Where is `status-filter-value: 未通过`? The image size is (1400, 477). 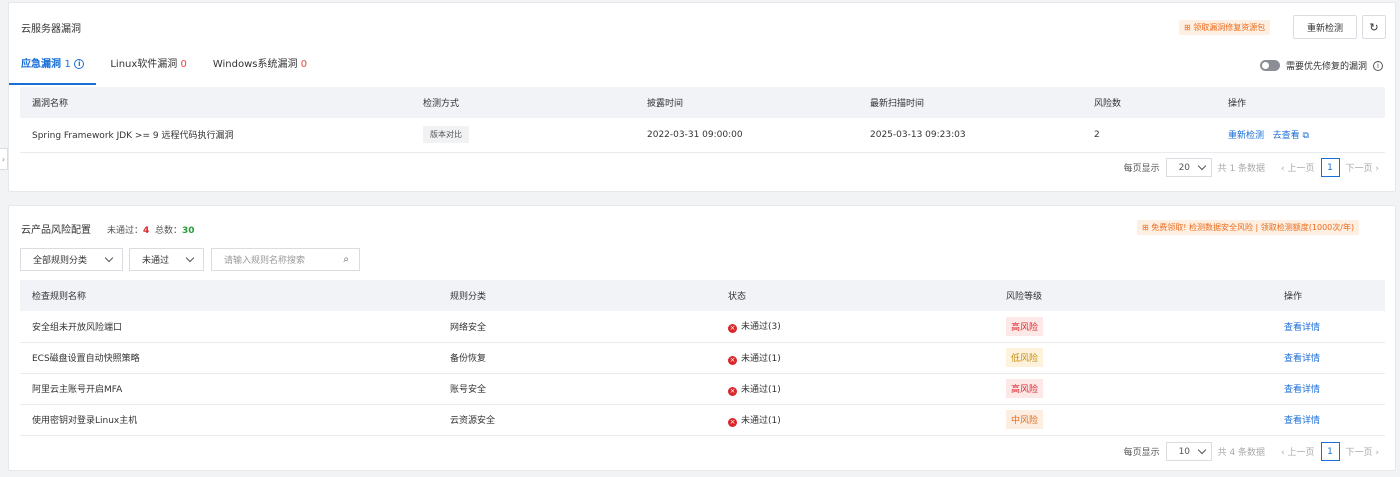
status-filter-value: 未通过 is located at coordinates (156, 261).